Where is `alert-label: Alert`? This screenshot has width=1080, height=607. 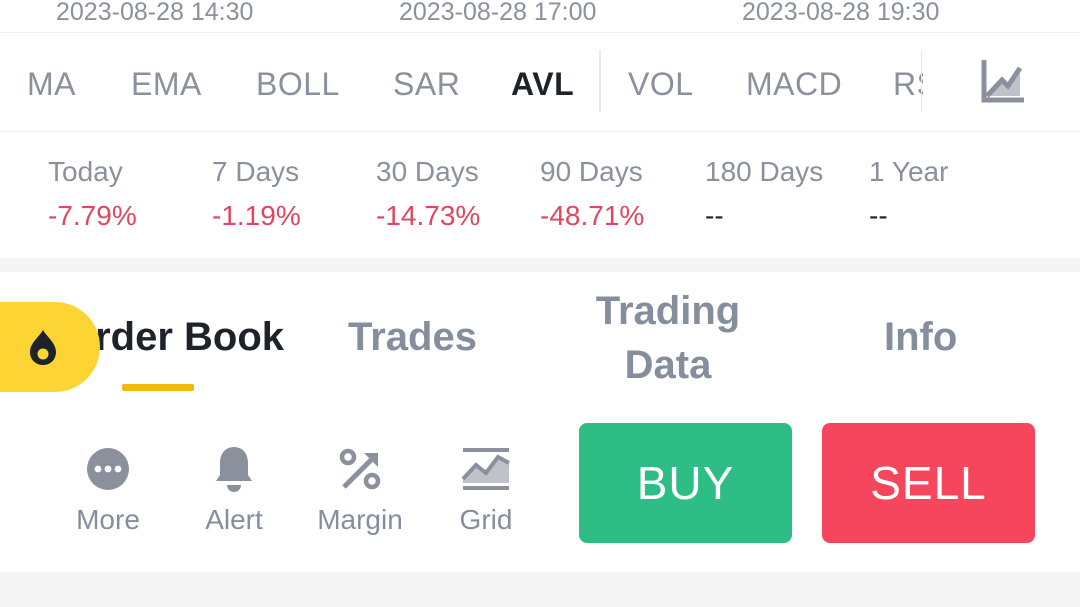 alert-label: Alert is located at coordinates (234, 519).